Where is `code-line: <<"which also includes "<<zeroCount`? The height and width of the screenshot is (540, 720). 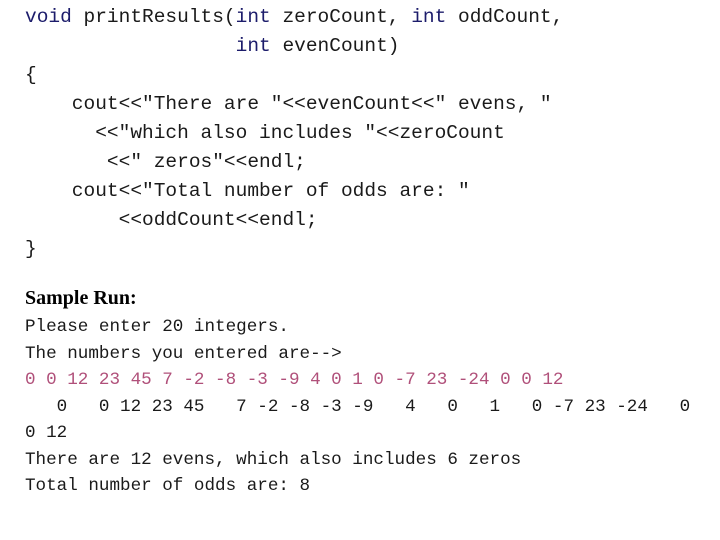
code-line: <<"which also includes "<<zeroCount is located at coordinates (294, 133).